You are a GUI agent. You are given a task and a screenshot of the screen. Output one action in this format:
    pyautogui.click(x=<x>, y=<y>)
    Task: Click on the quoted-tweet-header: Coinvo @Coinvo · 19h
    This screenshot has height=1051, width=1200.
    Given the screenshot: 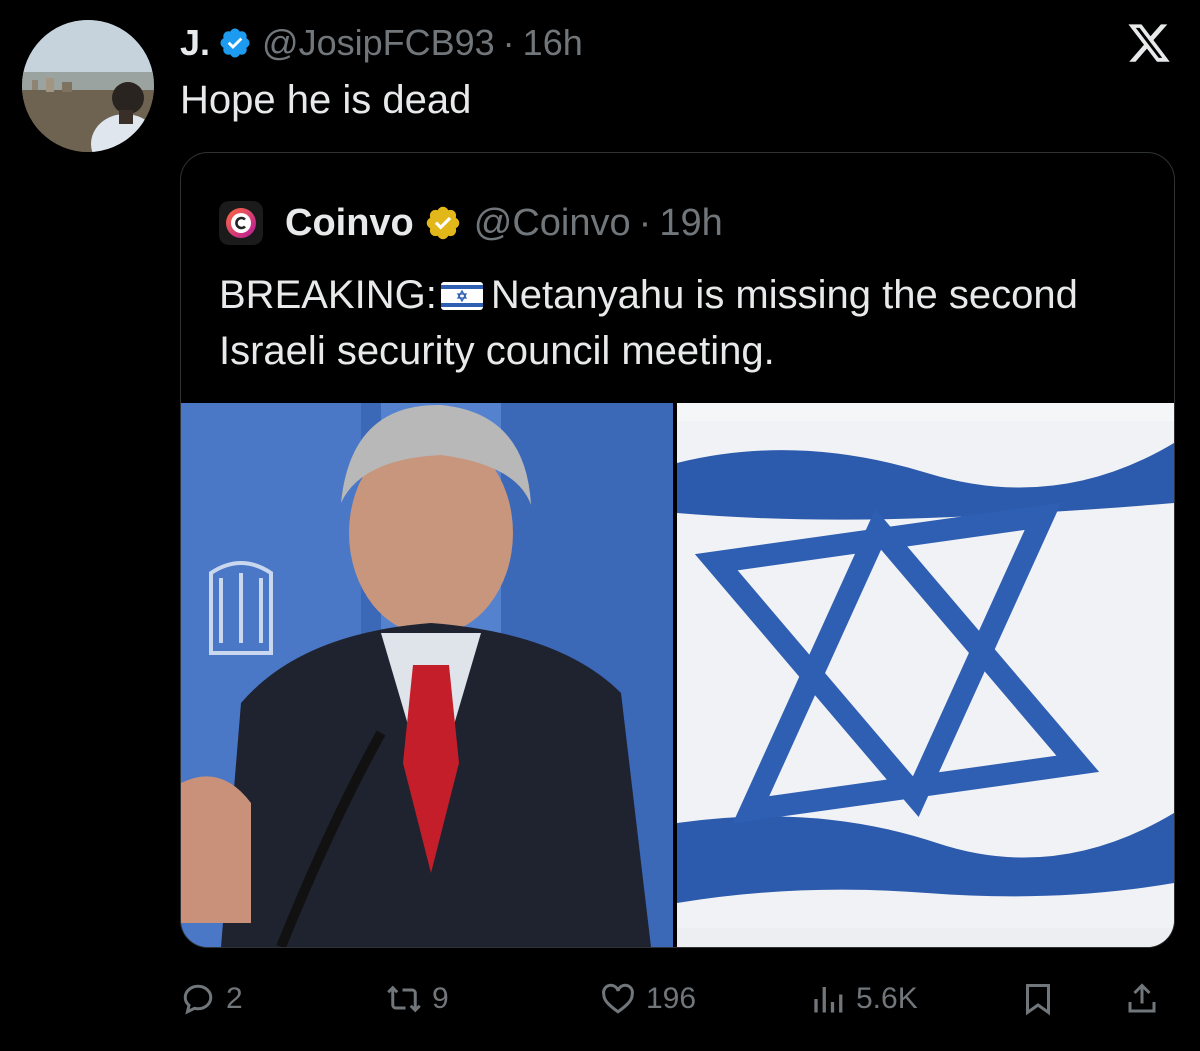 What is the action you would take?
    pyautogui.click(x=471, y=223)
    